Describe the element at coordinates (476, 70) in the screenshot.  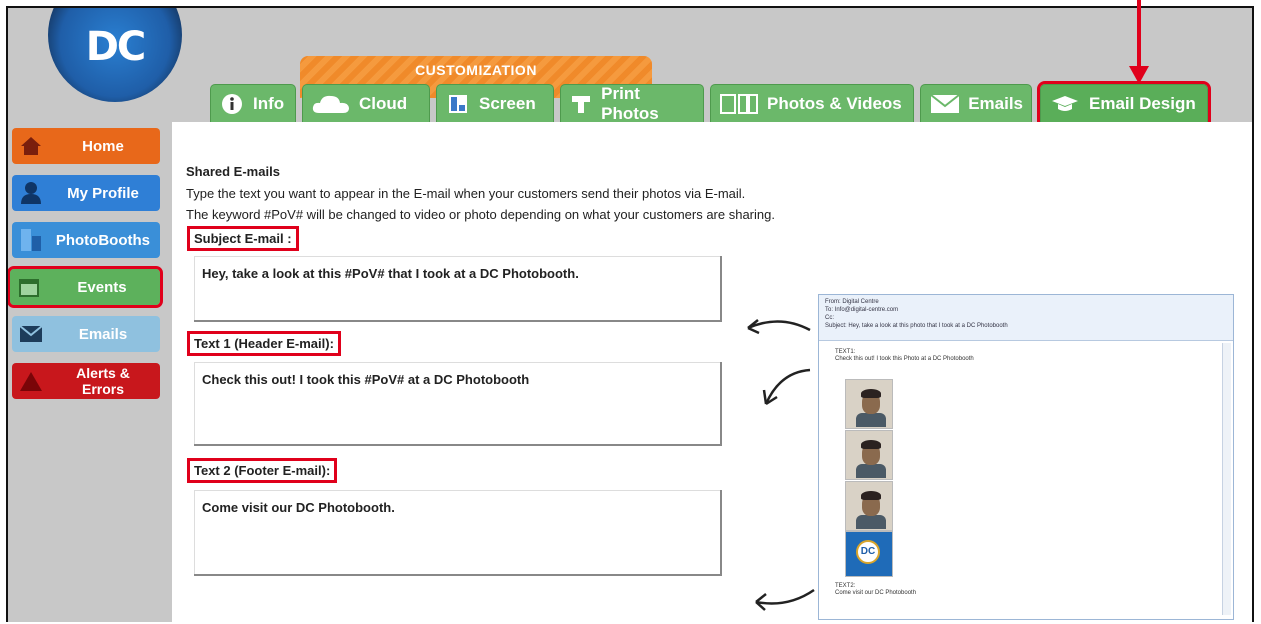
I see `customization-label: CUSTOMIZATION` at that location.